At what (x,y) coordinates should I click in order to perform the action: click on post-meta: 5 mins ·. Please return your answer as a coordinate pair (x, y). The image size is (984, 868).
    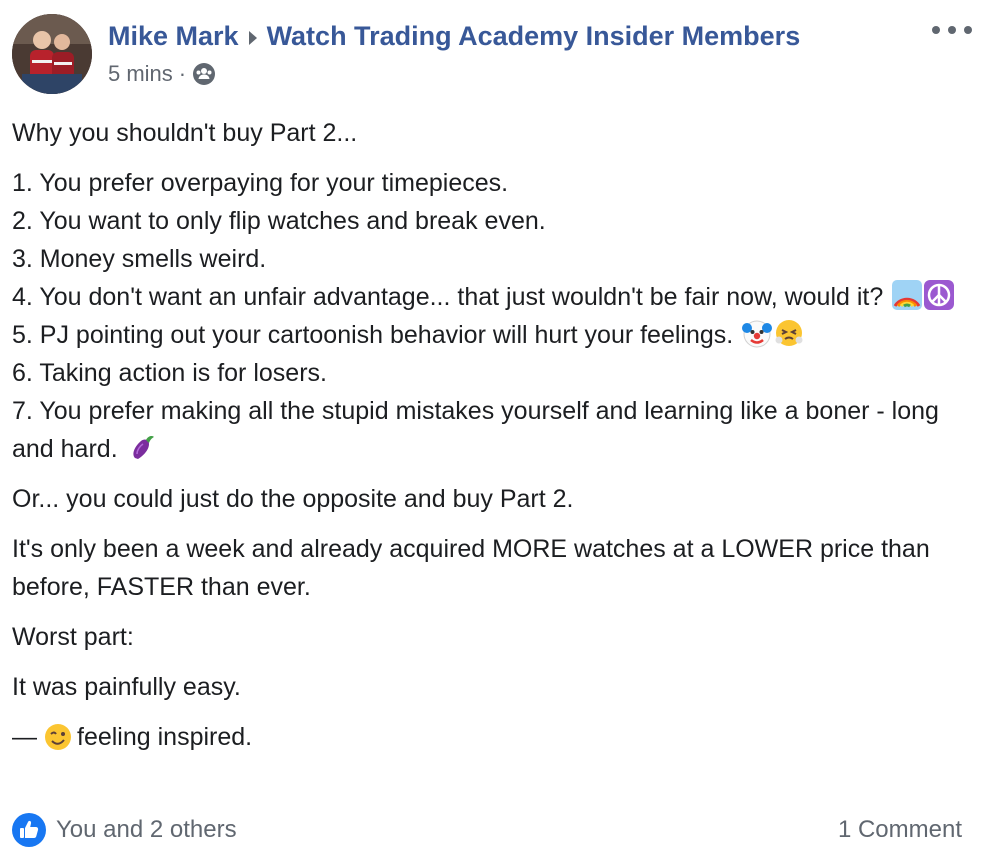
    Looking at the image, I should click on (162, 74).